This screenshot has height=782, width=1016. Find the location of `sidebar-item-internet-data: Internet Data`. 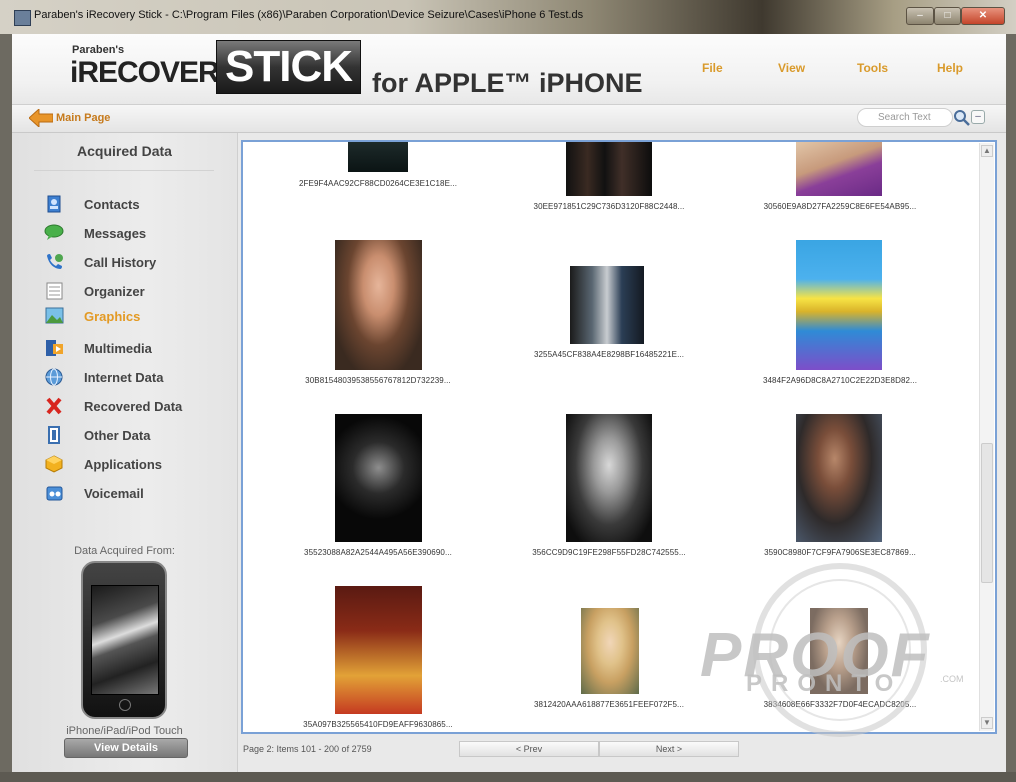

sidebar-item-internet-data: Internet Data is located at coordinates (134, 378).